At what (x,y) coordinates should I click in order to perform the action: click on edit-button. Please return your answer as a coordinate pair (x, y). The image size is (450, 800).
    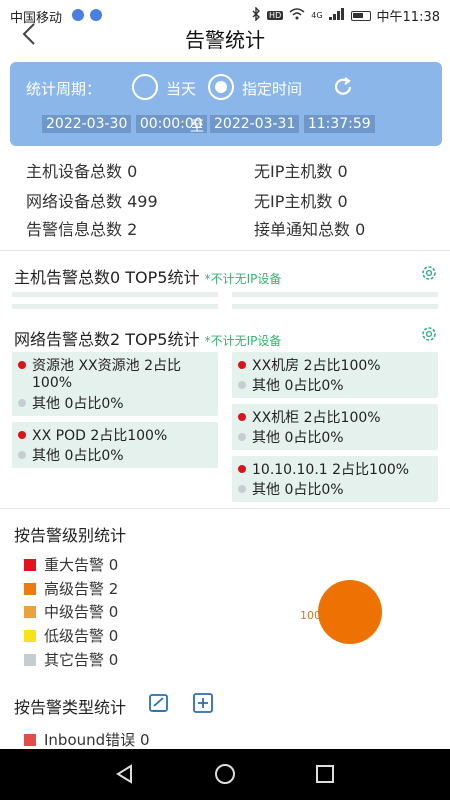
    Looking at the image, I should click on (159, 703).